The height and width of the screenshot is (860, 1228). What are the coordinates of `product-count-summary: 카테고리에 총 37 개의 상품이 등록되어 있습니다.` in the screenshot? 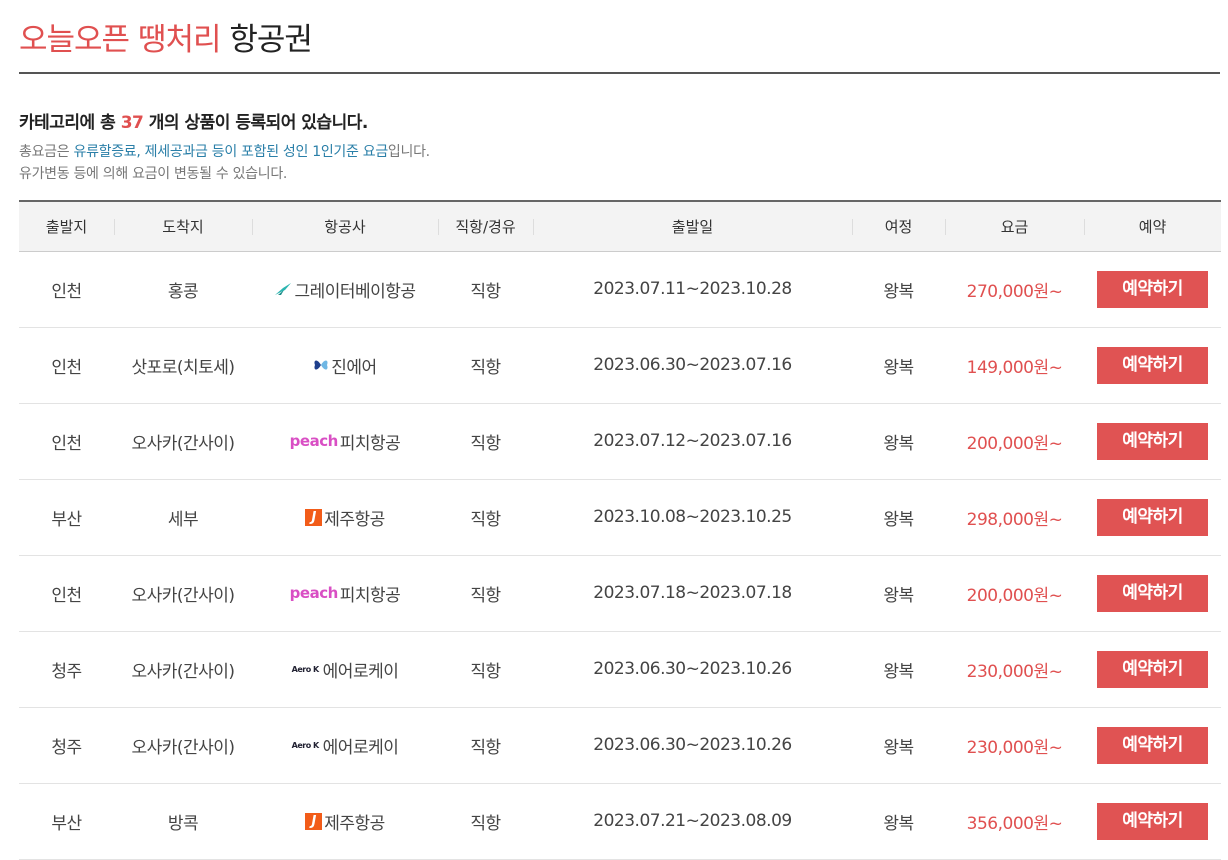 It's located at (193, 120).